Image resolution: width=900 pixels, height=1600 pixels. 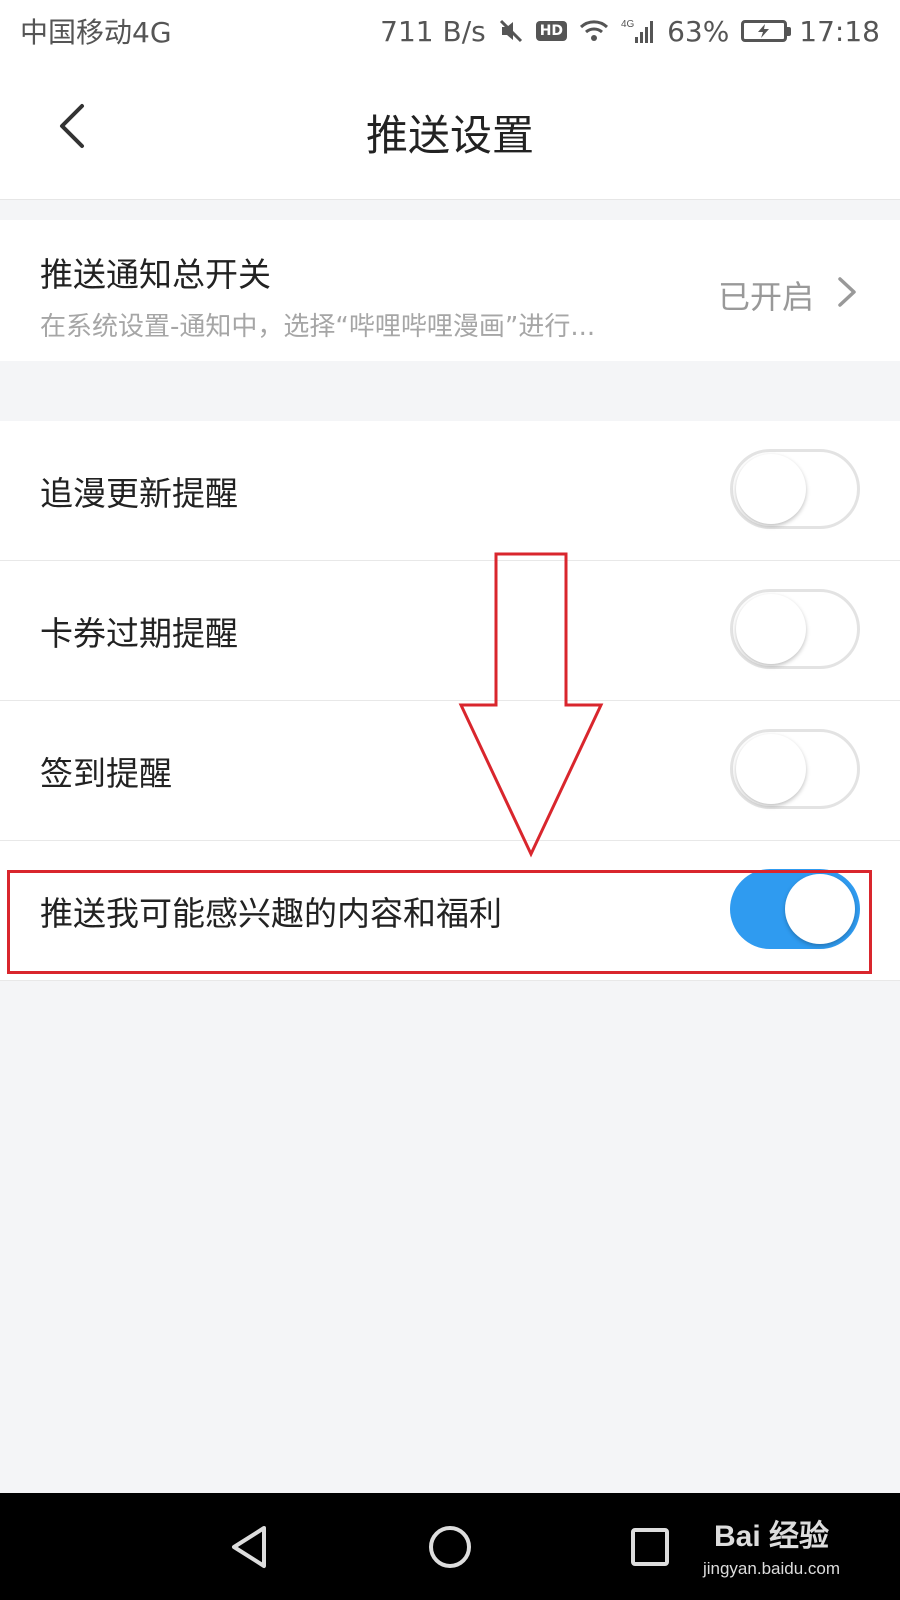 I want to click on annotation-highlight-box, so click(x=439, y=922).